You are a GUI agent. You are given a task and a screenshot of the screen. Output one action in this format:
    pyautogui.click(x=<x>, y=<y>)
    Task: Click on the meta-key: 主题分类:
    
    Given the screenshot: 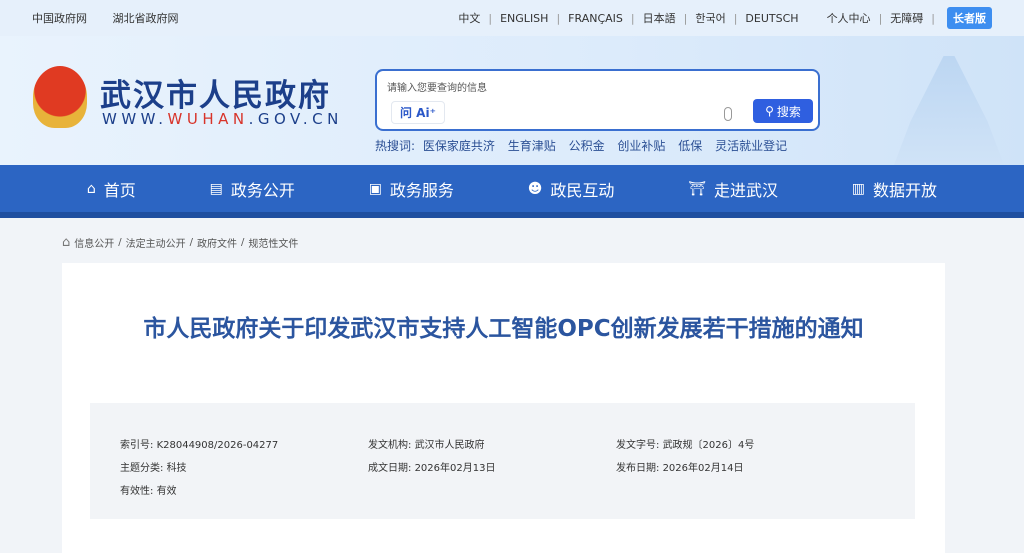 What is the action you would take?
    pyautogui.click(x=142, y=468)
    